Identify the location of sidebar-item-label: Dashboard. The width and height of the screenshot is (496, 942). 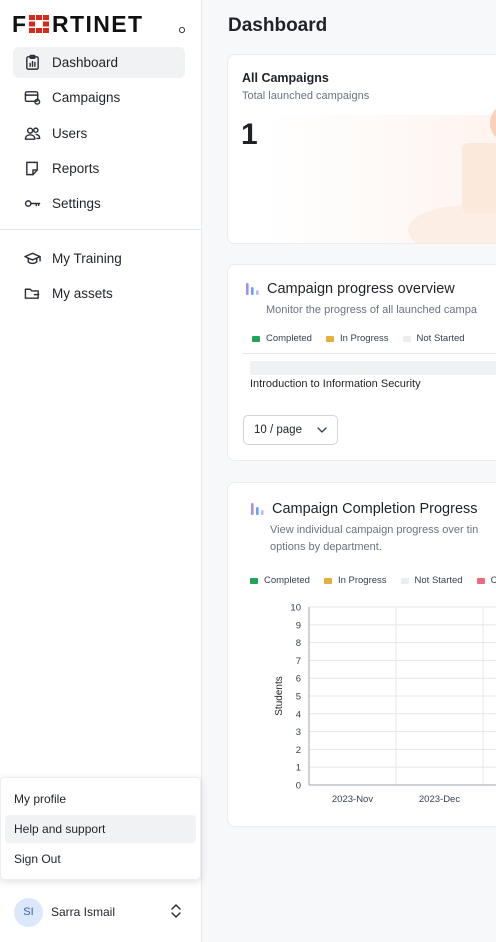
(85, 62).